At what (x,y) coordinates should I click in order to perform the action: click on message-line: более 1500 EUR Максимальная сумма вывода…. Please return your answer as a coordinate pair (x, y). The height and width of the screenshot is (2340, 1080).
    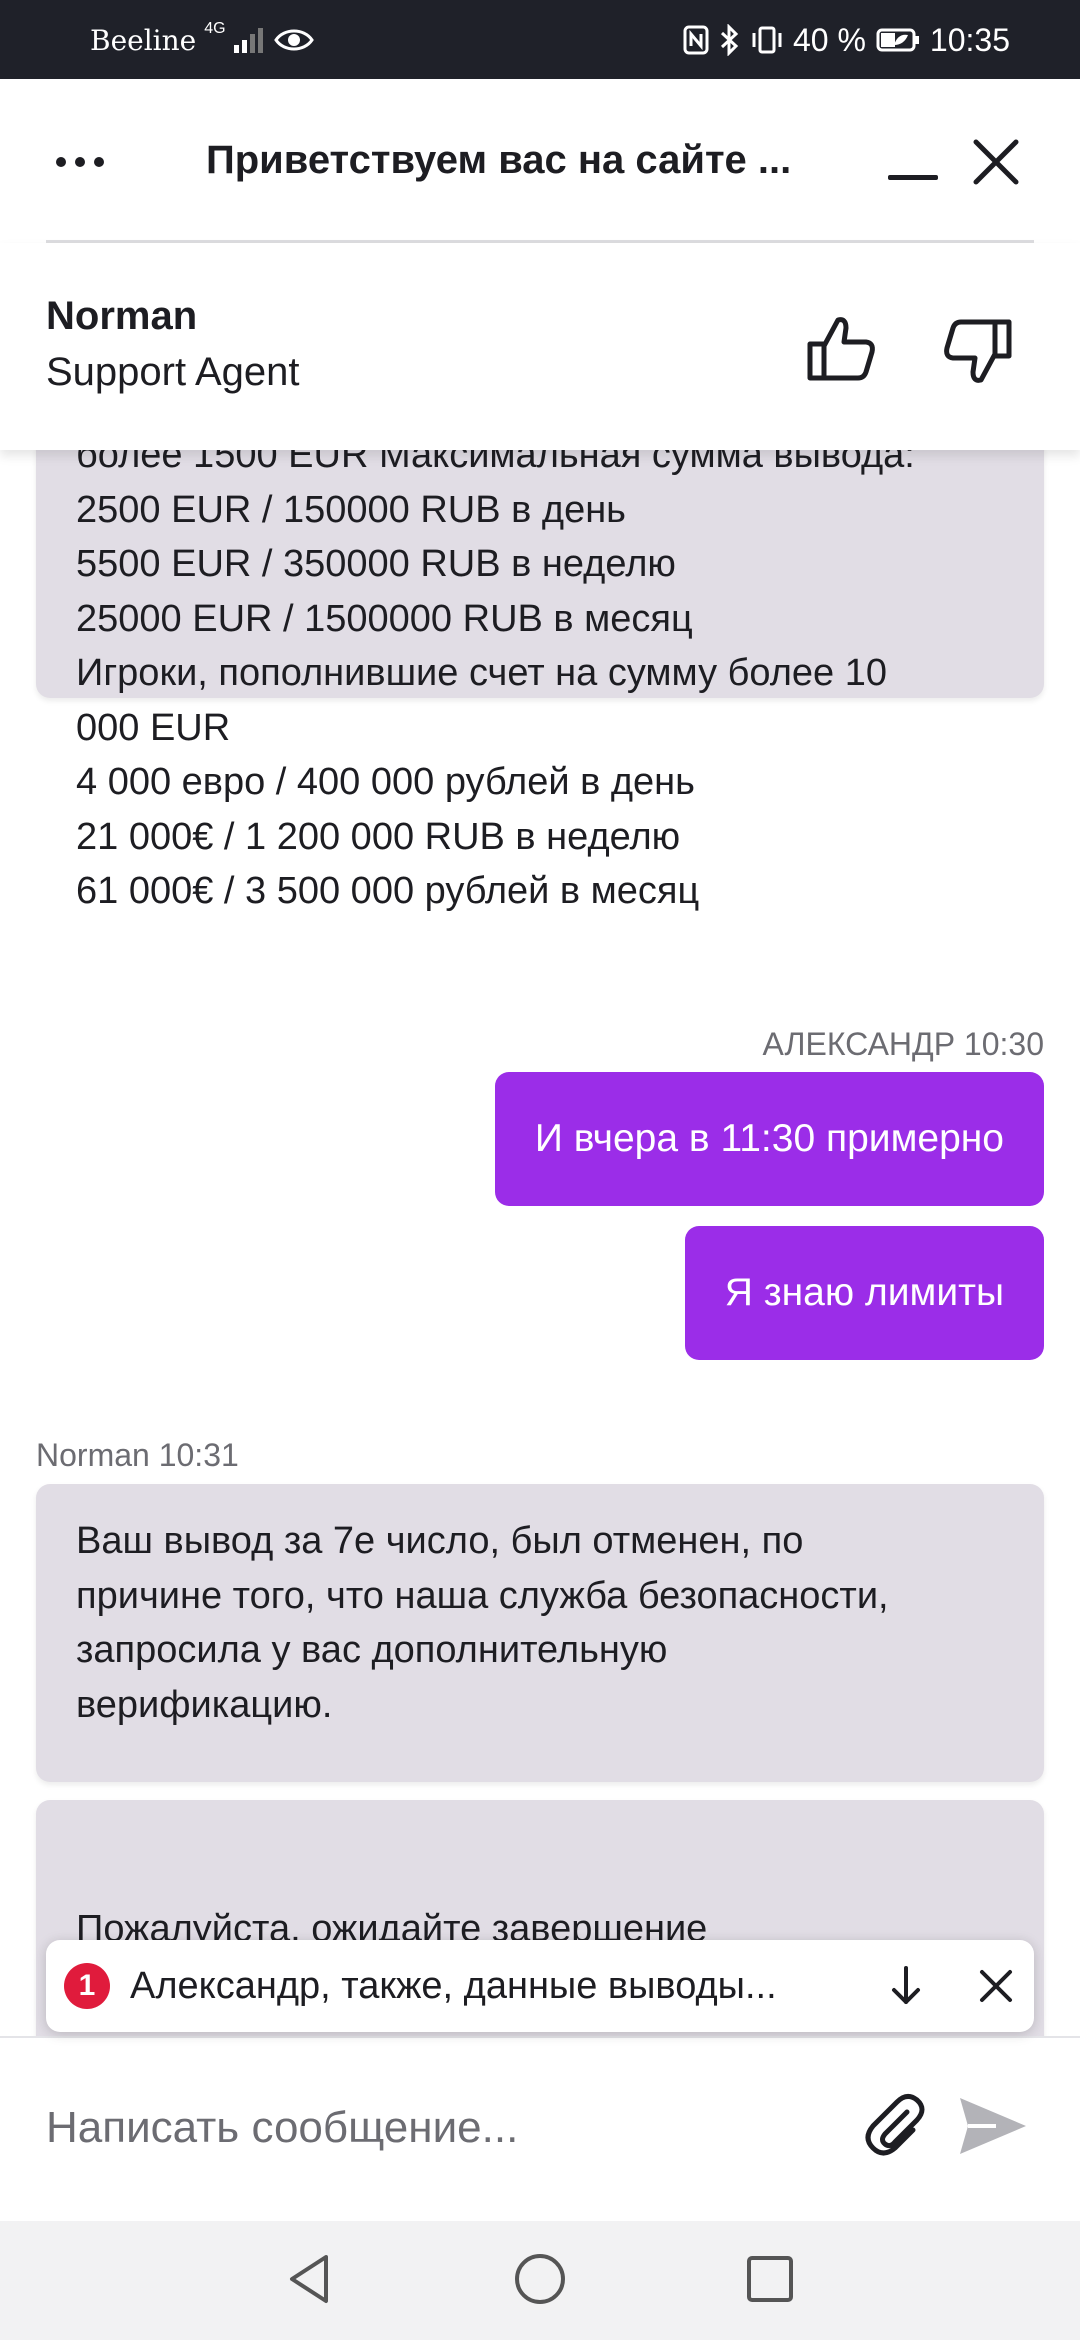
    Looking at the image, I should click on (495, 463).